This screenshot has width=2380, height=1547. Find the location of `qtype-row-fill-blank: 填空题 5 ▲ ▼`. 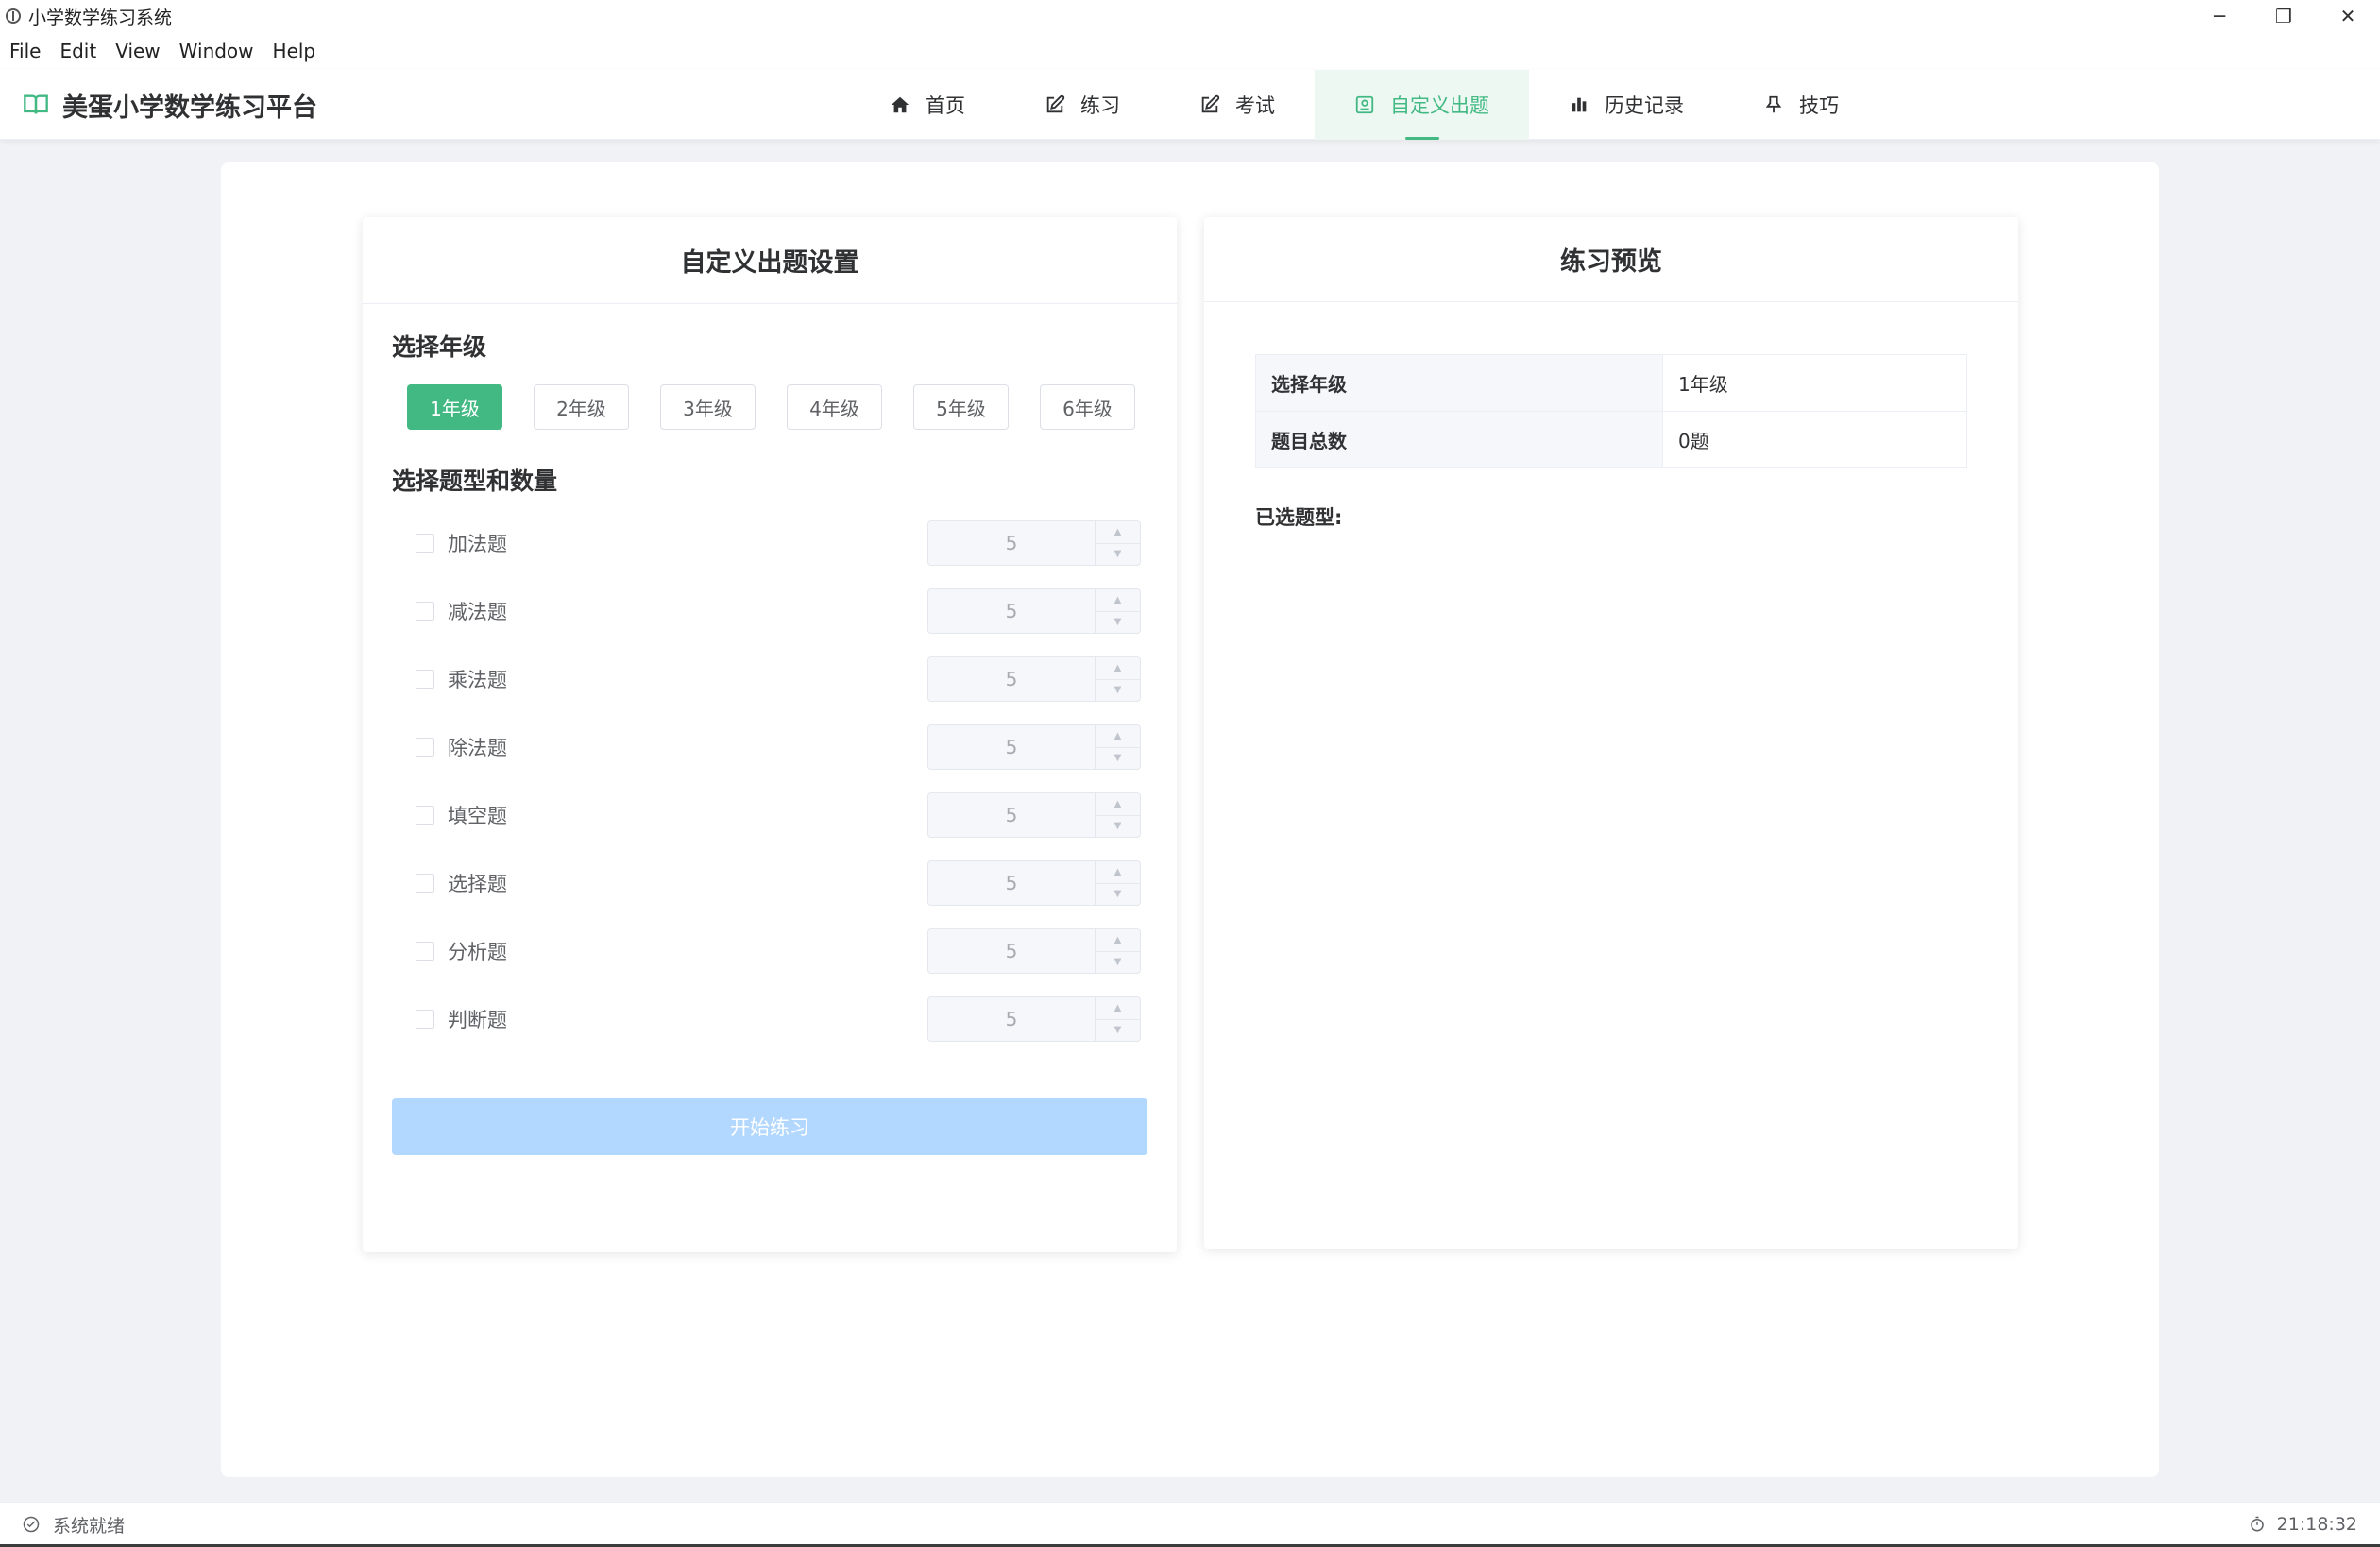

qtype-row-fill-blank: 填空题 5 ▲ ▼ is located at coordinates (778, 815).